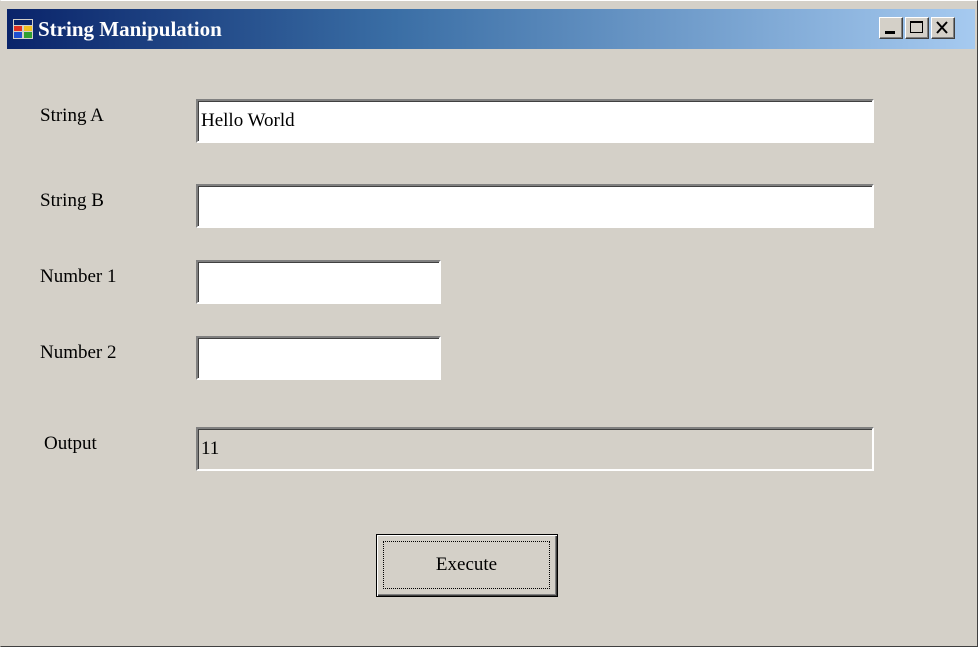 Image resolution: width=980 pixels, height=649 pixels. What do you see at coordinates (491, 29) in the screenshot?
I see `title-bar: String Manipulation` at bounding box center [491, 29].